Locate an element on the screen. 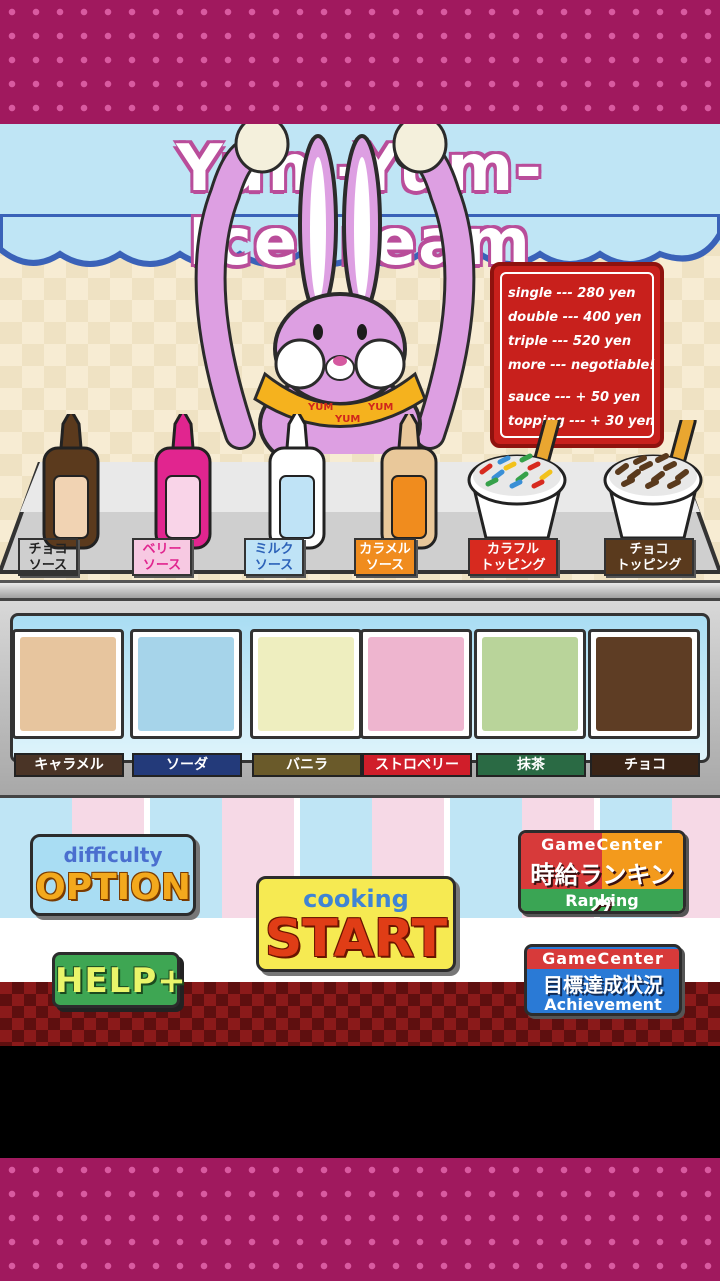  flavor-label-strawberry: ストロベリー is located at coordinates (417, 765).